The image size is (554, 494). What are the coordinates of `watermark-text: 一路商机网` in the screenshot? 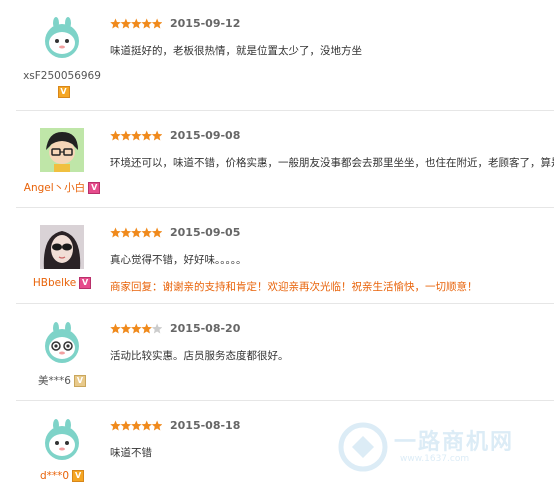 It's located at (454, 442).